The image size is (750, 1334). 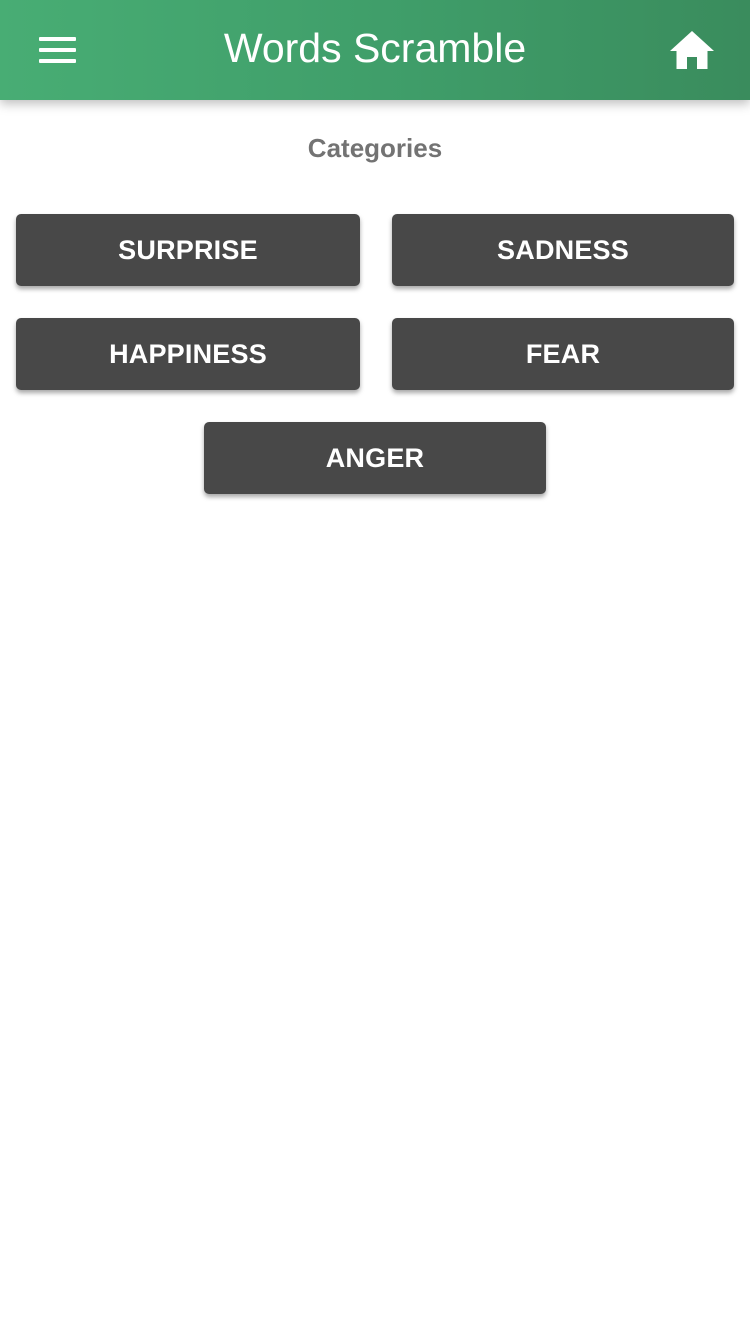 What do you see at coordinates (375, 458) in the screenshot?
I see `category-button-anger: ANGER` at bounding box center [375, 458].